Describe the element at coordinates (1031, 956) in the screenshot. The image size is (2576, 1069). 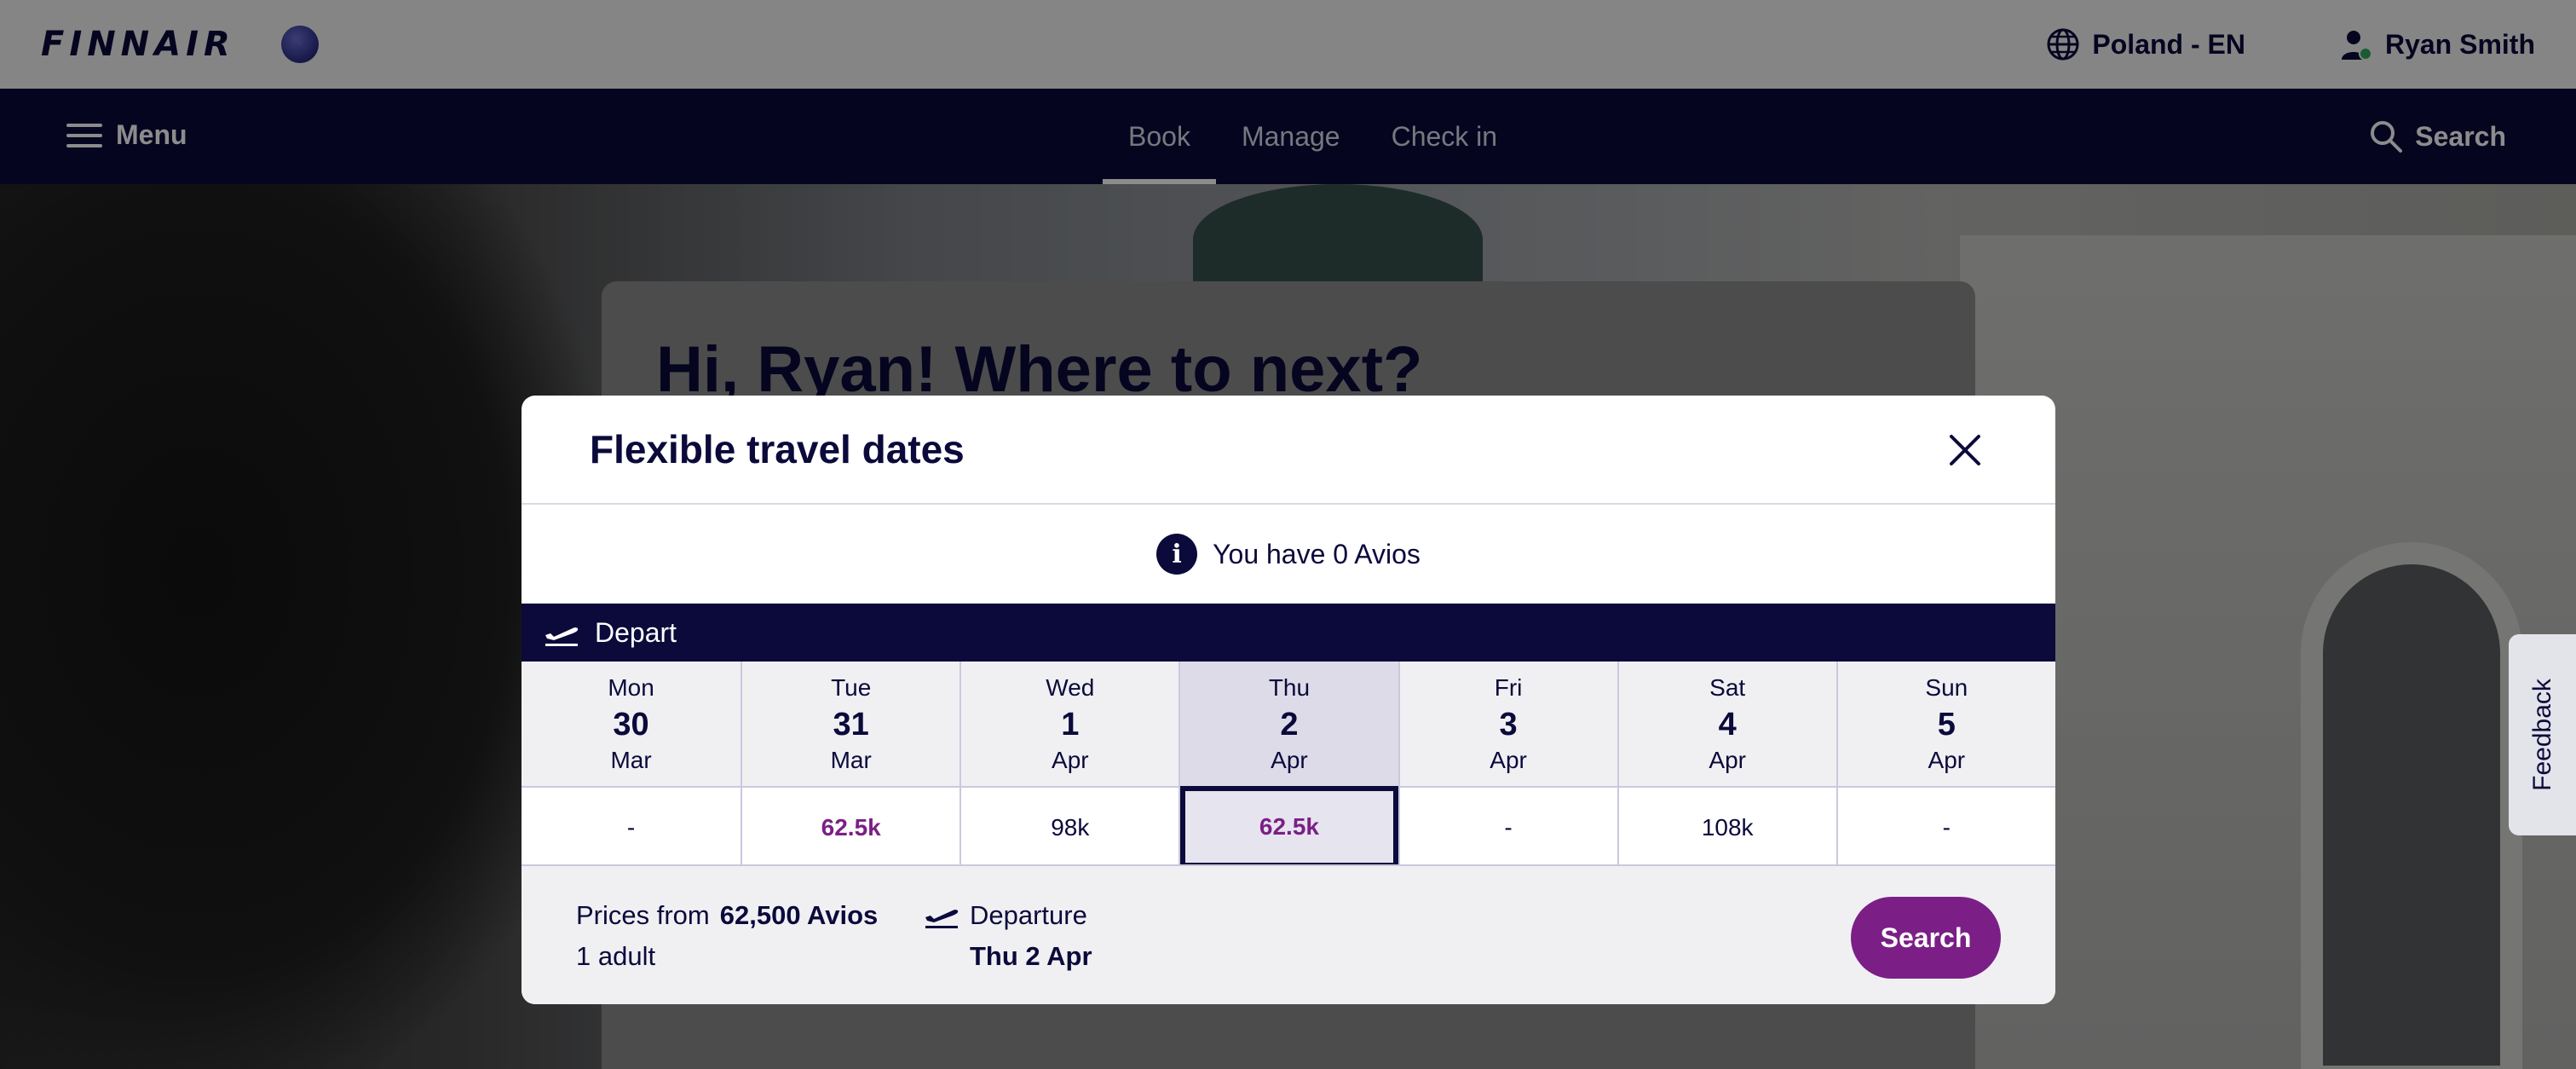
I see `departure-date: Thu 2 Apr` at that location.